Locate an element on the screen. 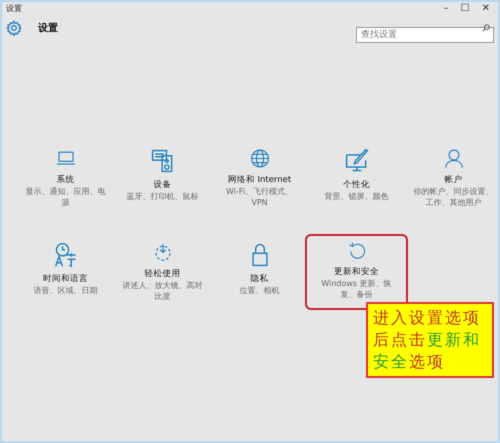  settings-tile: 轻松使用 讲述人、放大镜、高对比度 is located at coordinates (162, 272).